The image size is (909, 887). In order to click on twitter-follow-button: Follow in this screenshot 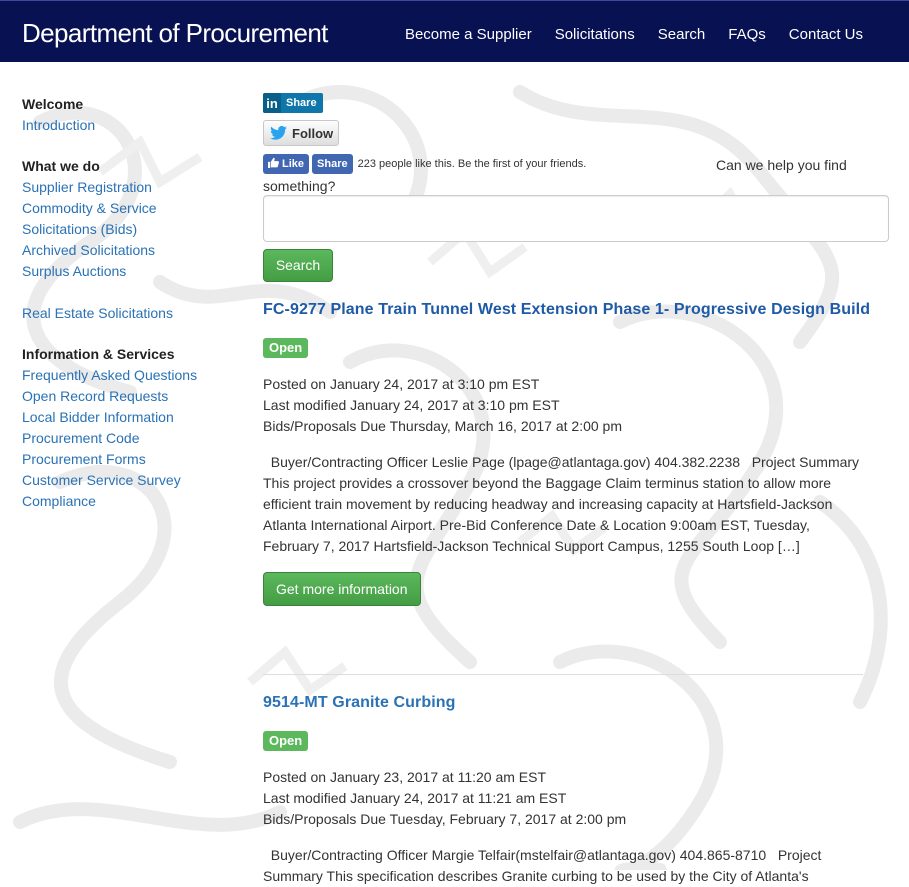, I will do `click(301, 133)`.